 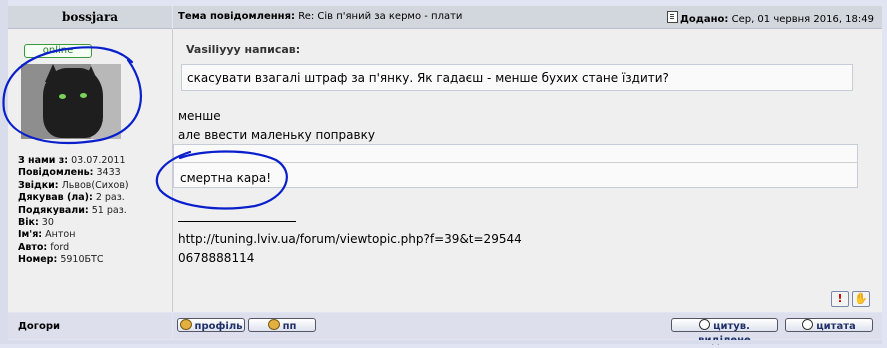 What do you see at coordinates (276, 126) in the screenshot?
I see `reply-text: менше але ввести маленьку поправку` at bounding box center [276, 126].